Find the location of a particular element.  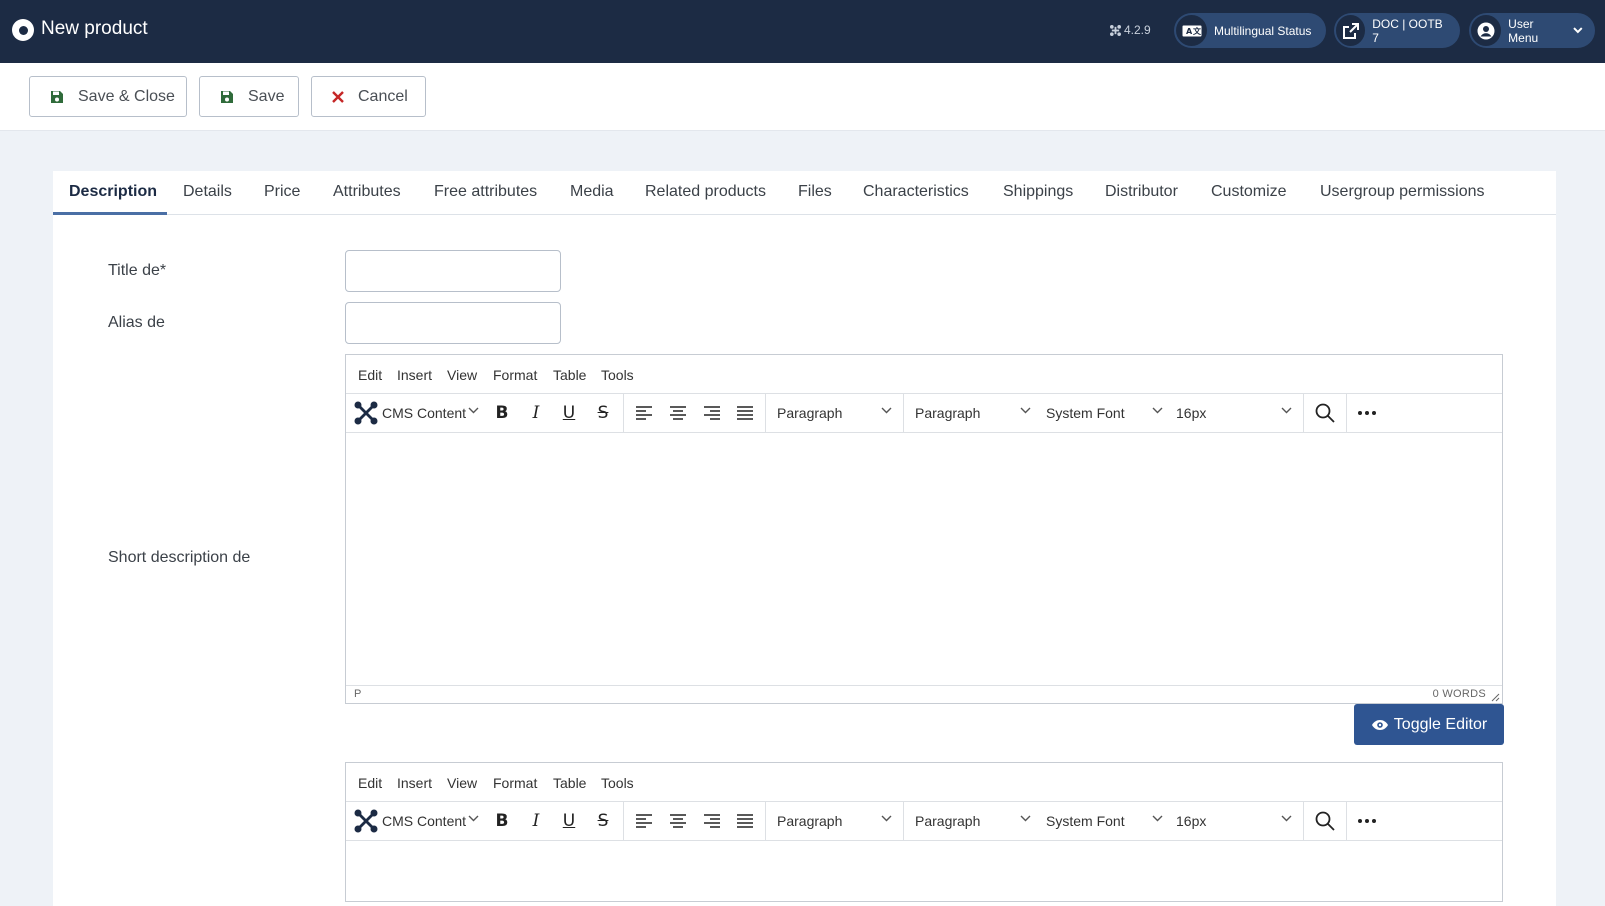

multilingual-status-button: A文 Multilingual Status is located at coordinates (1250, 30).